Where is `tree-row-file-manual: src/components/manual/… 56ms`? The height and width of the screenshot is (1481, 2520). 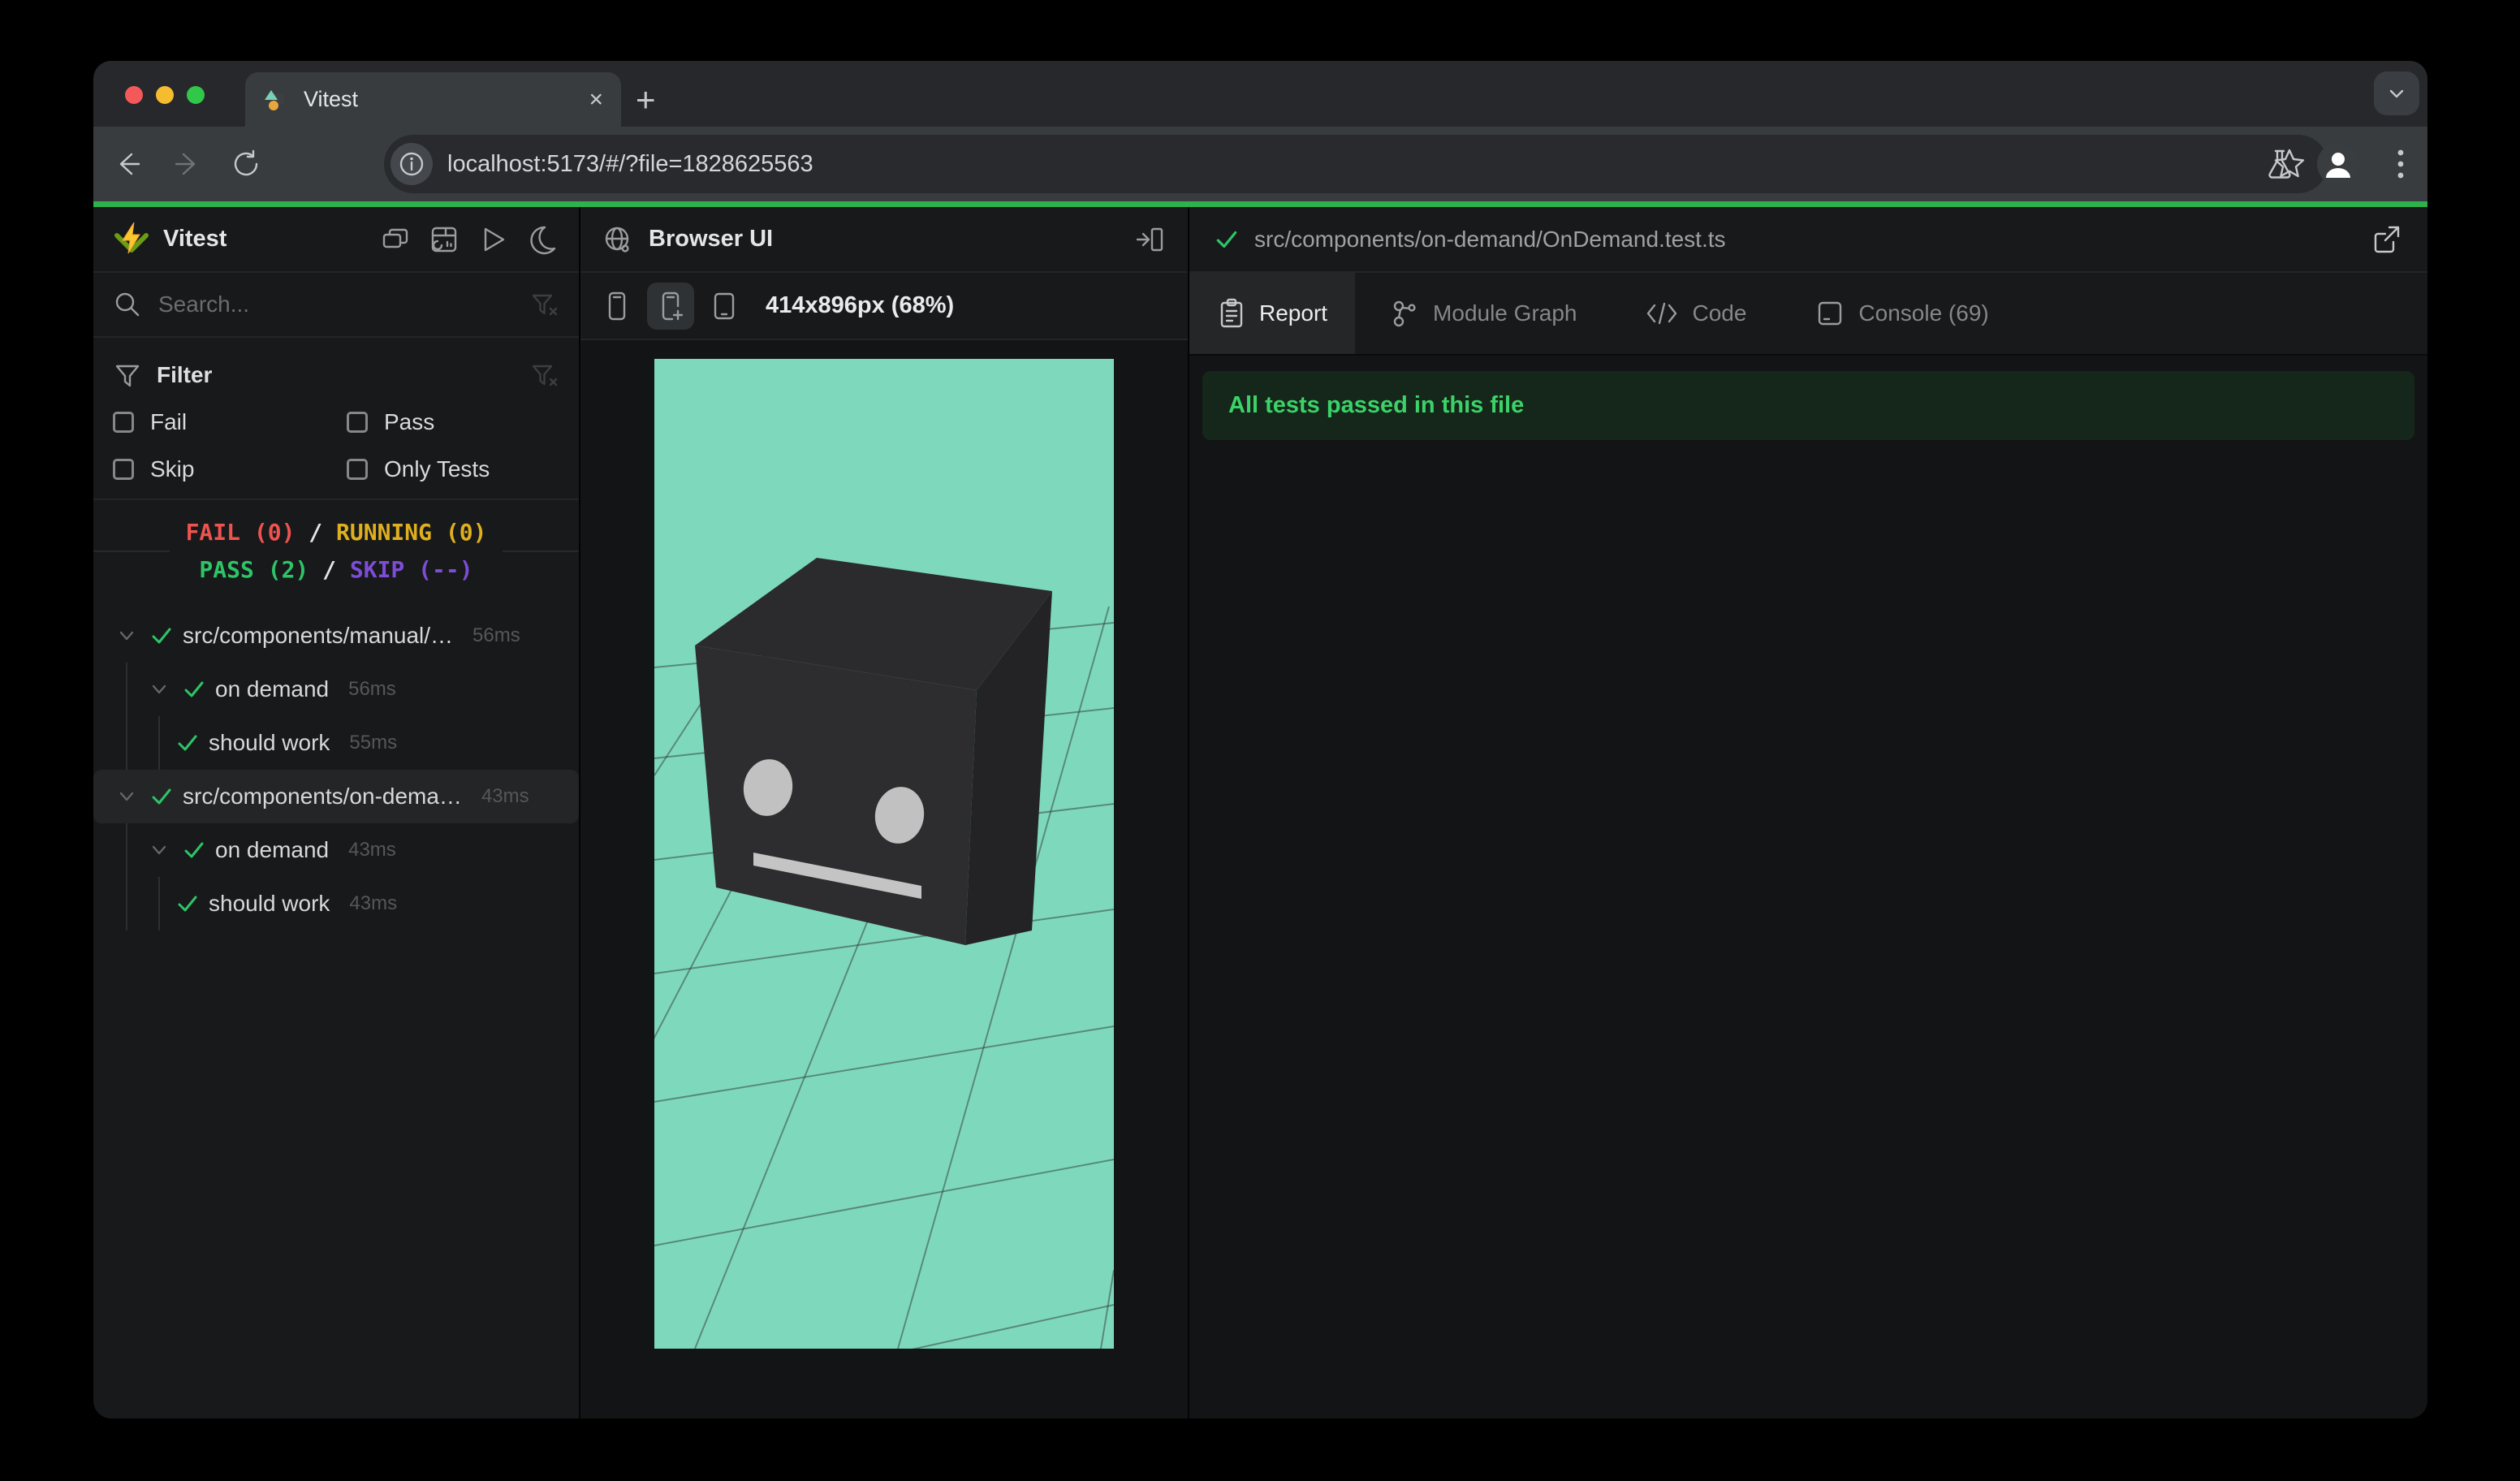 tree-row-file-manual: src/components/manual/… 56ms is located at coordinates (336, 636).